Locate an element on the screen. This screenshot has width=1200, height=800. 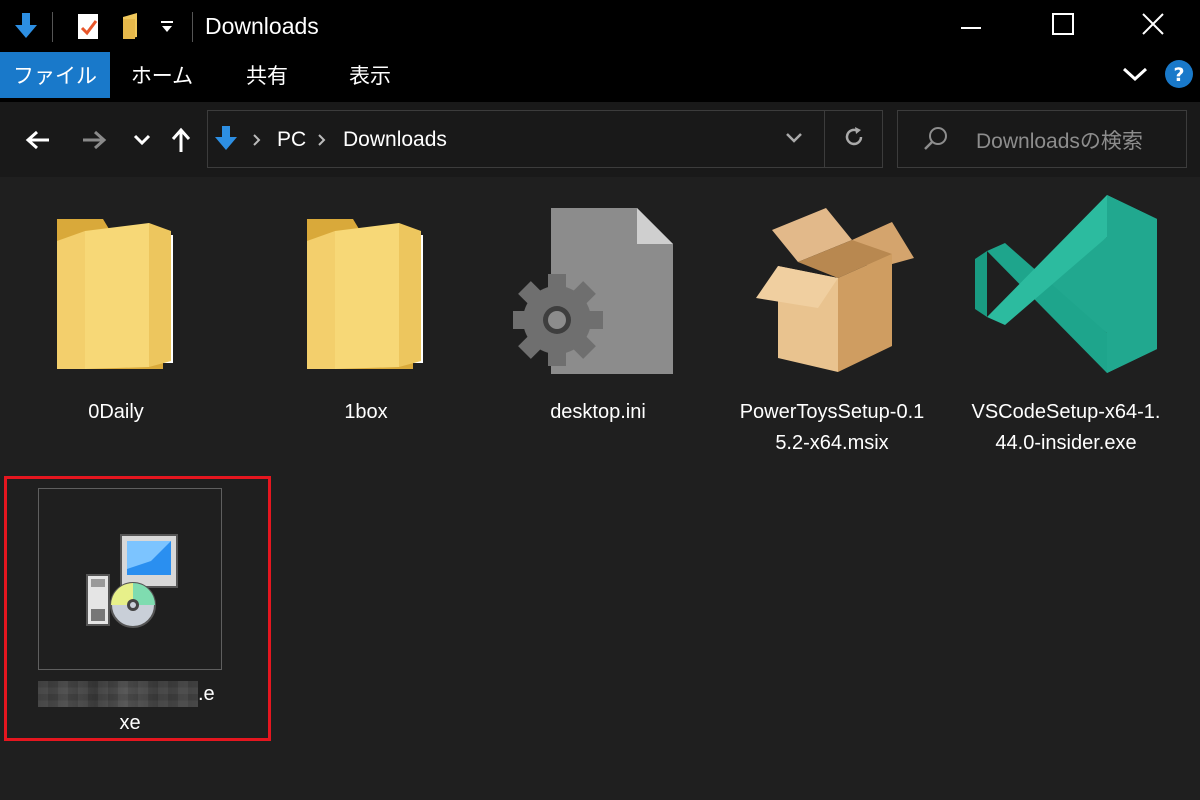
tab-home: ホーム is located at coordinates (162, 75).